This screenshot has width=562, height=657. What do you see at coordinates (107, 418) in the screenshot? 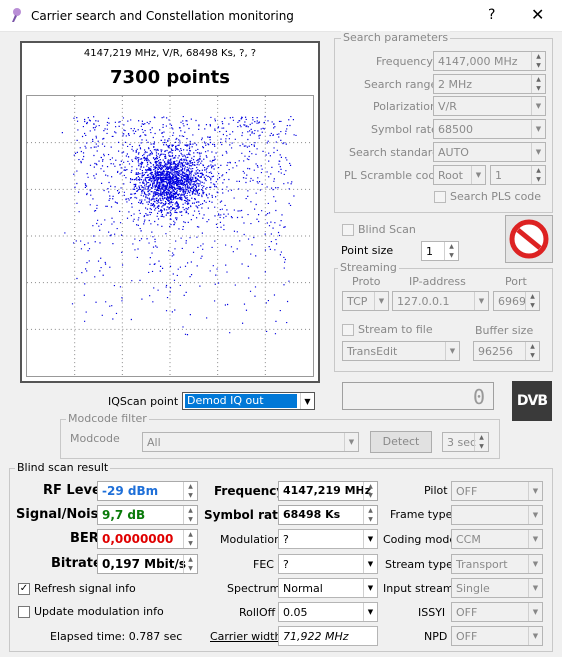
I see `modcode-filter-label: Modcode filter` at bounding box center [107, 418].